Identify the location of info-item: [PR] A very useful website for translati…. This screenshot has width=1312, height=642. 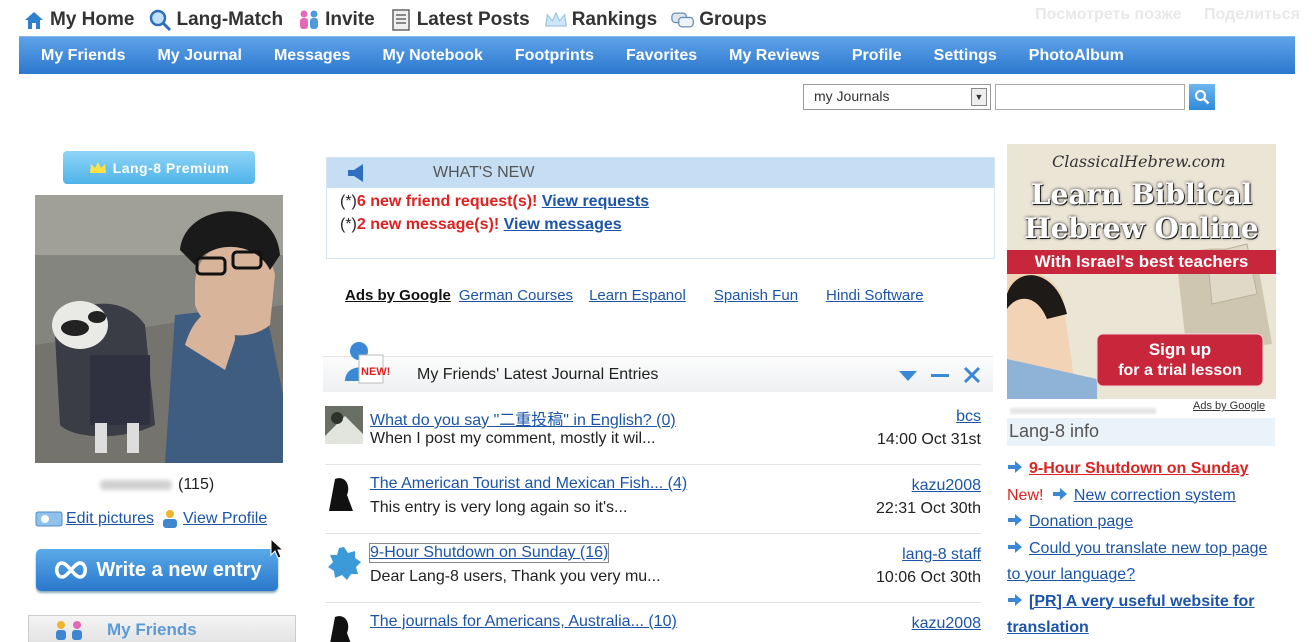
(1144, 615).